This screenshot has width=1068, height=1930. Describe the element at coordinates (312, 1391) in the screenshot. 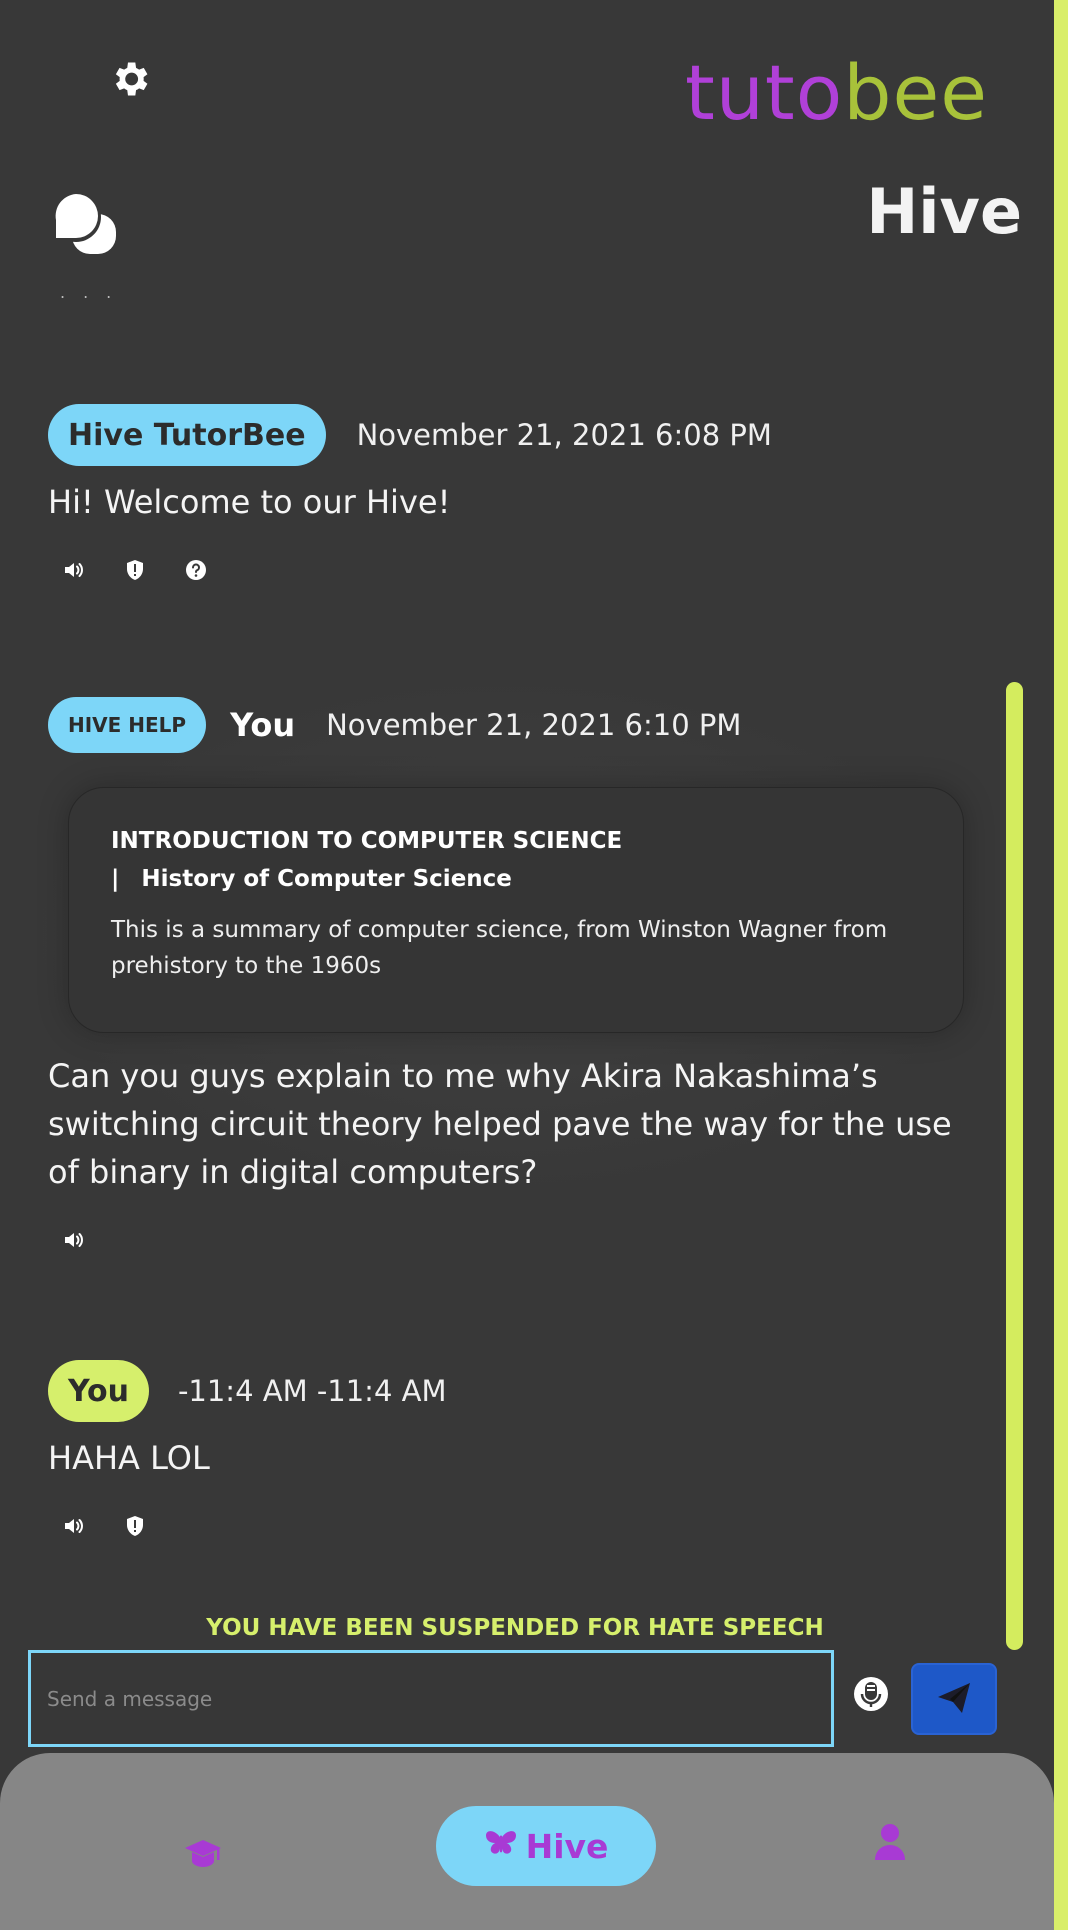

I see `message-timestamp: -11:4 AM -11:4 AM` at that location.